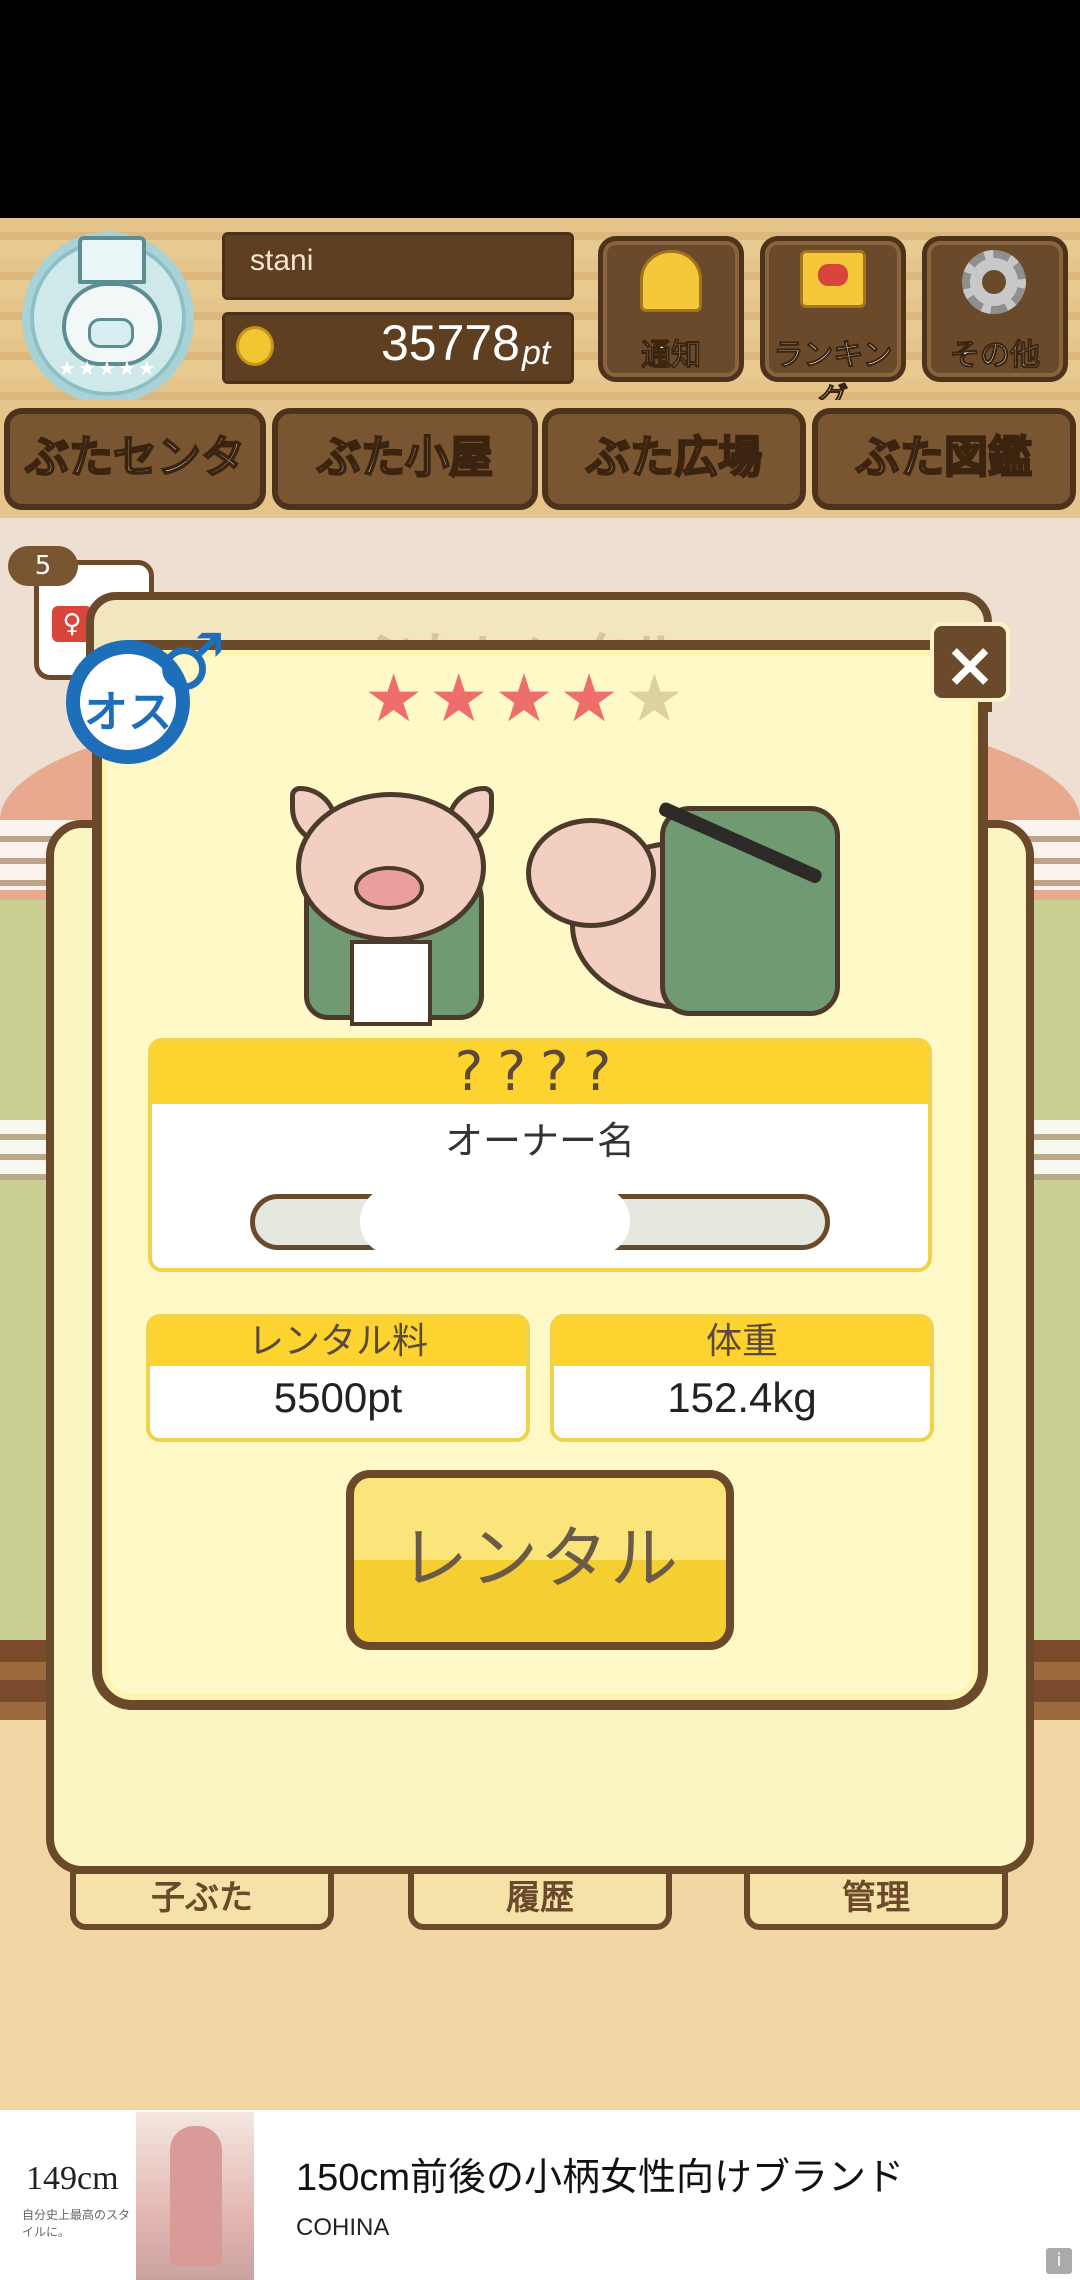 The width and height of the screenshot is (1080, 2280). I want to click on coin-icon, so click(255, 346).